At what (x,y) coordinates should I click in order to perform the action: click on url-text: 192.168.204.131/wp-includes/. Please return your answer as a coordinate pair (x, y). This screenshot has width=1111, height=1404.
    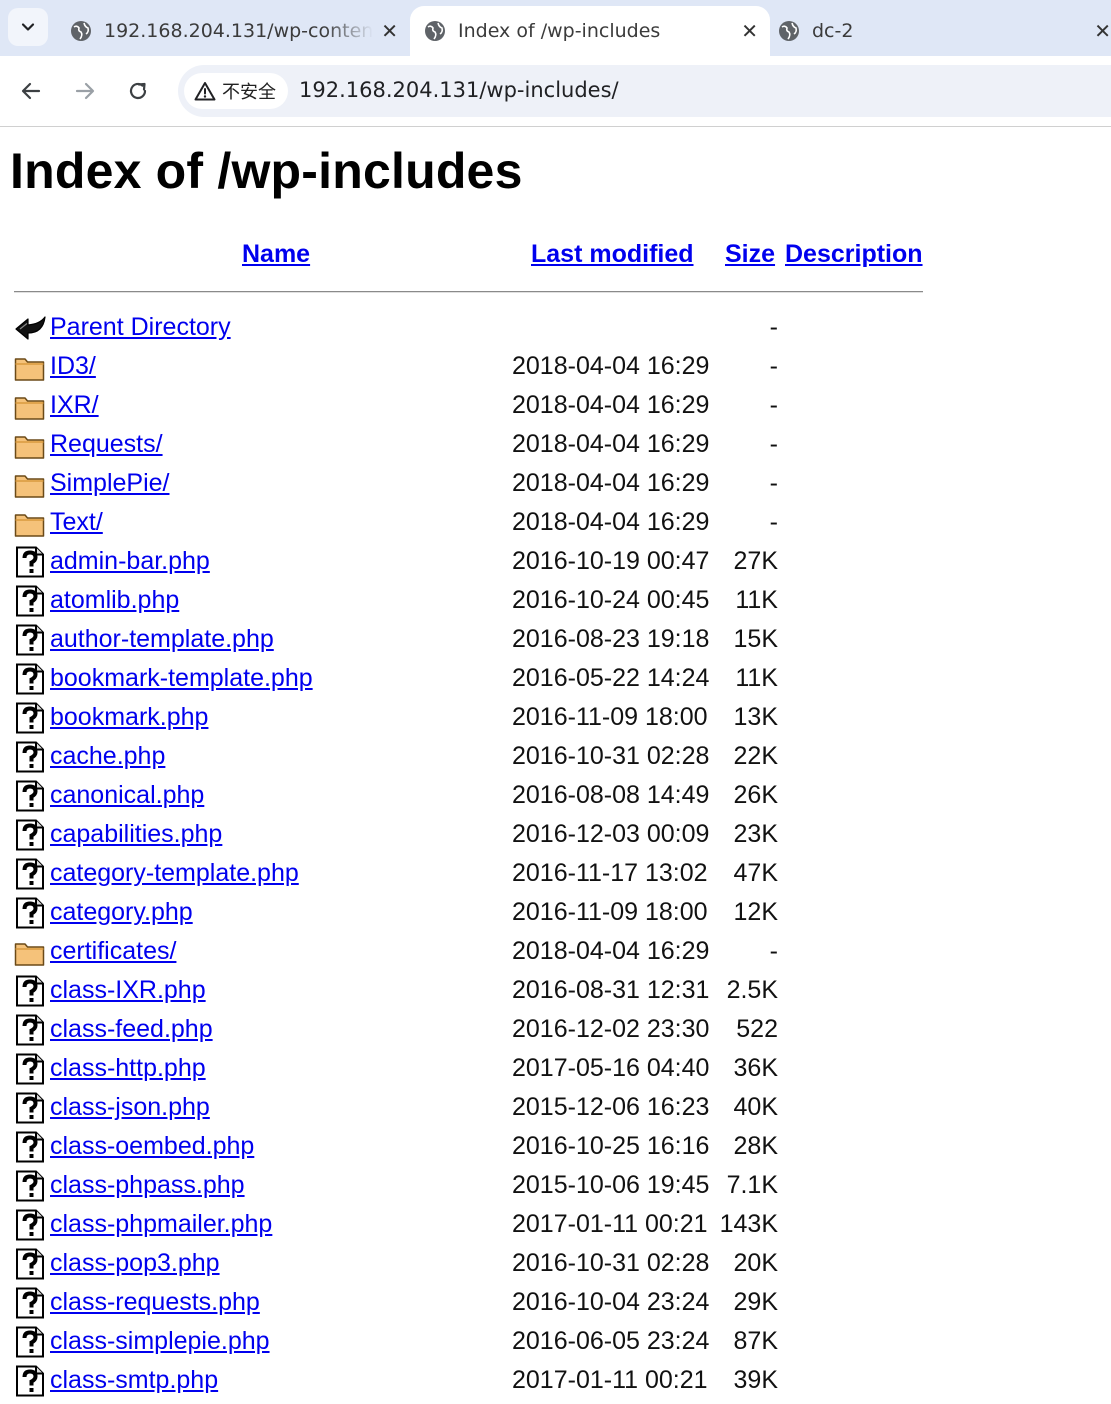
    Looking at the image, I should click on (459, 90).